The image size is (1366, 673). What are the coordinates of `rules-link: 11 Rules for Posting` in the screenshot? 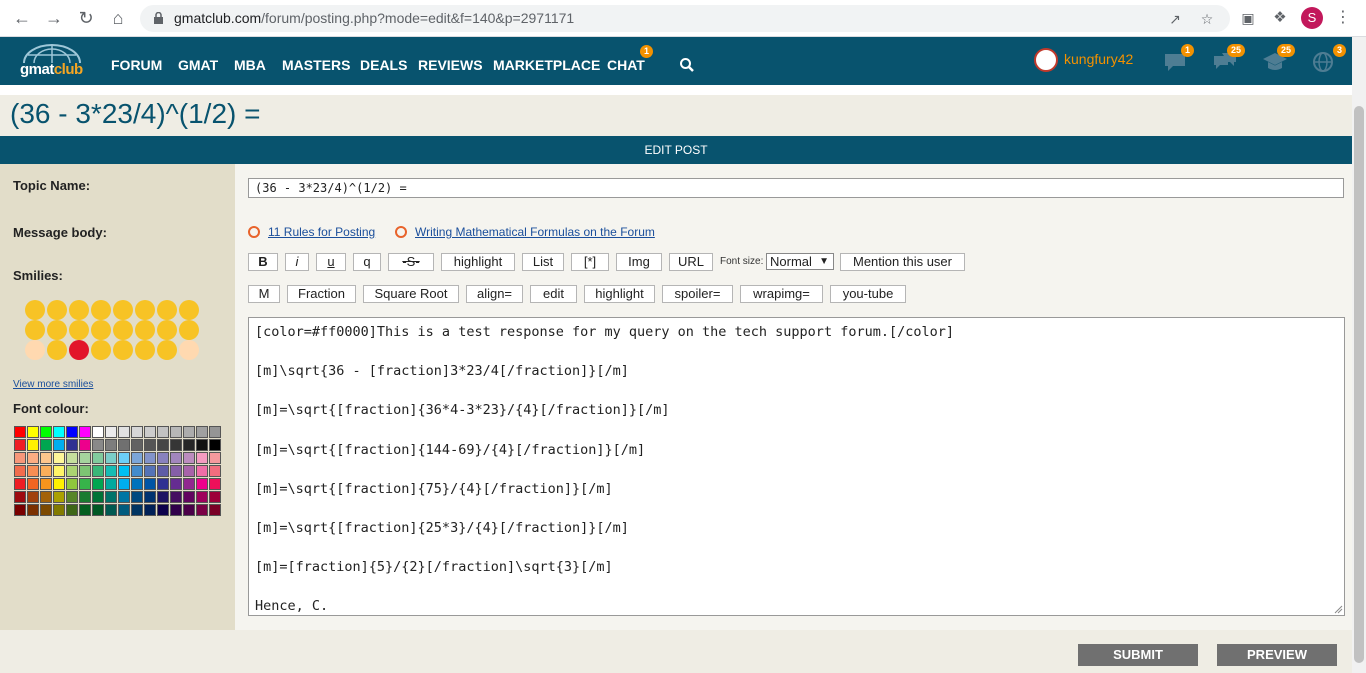 It's located at (321, 232).